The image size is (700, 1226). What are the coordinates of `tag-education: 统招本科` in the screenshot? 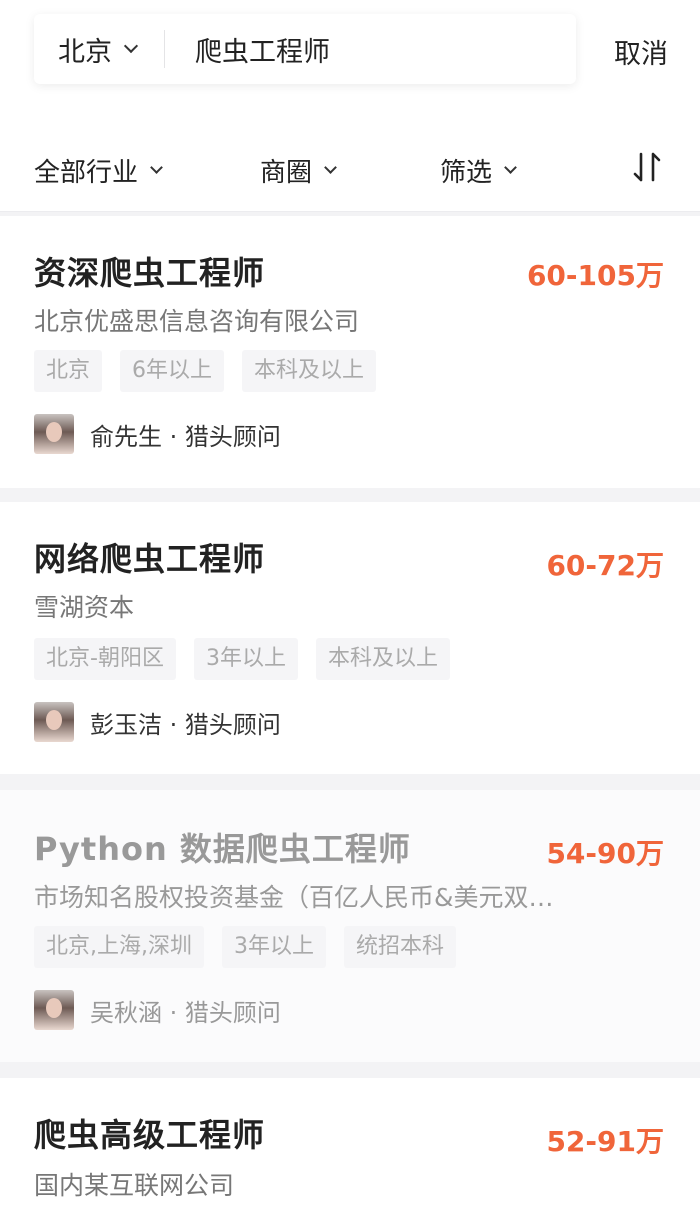 It's located at (400, 947).